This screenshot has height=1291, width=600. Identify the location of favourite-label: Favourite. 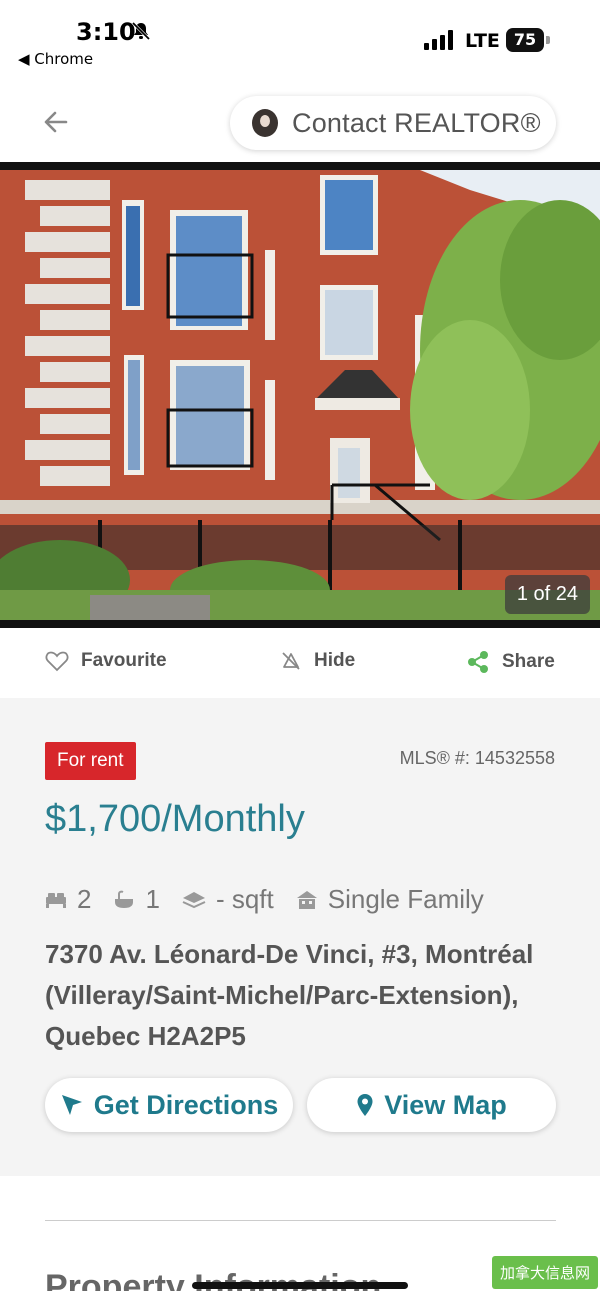
(124, 660).